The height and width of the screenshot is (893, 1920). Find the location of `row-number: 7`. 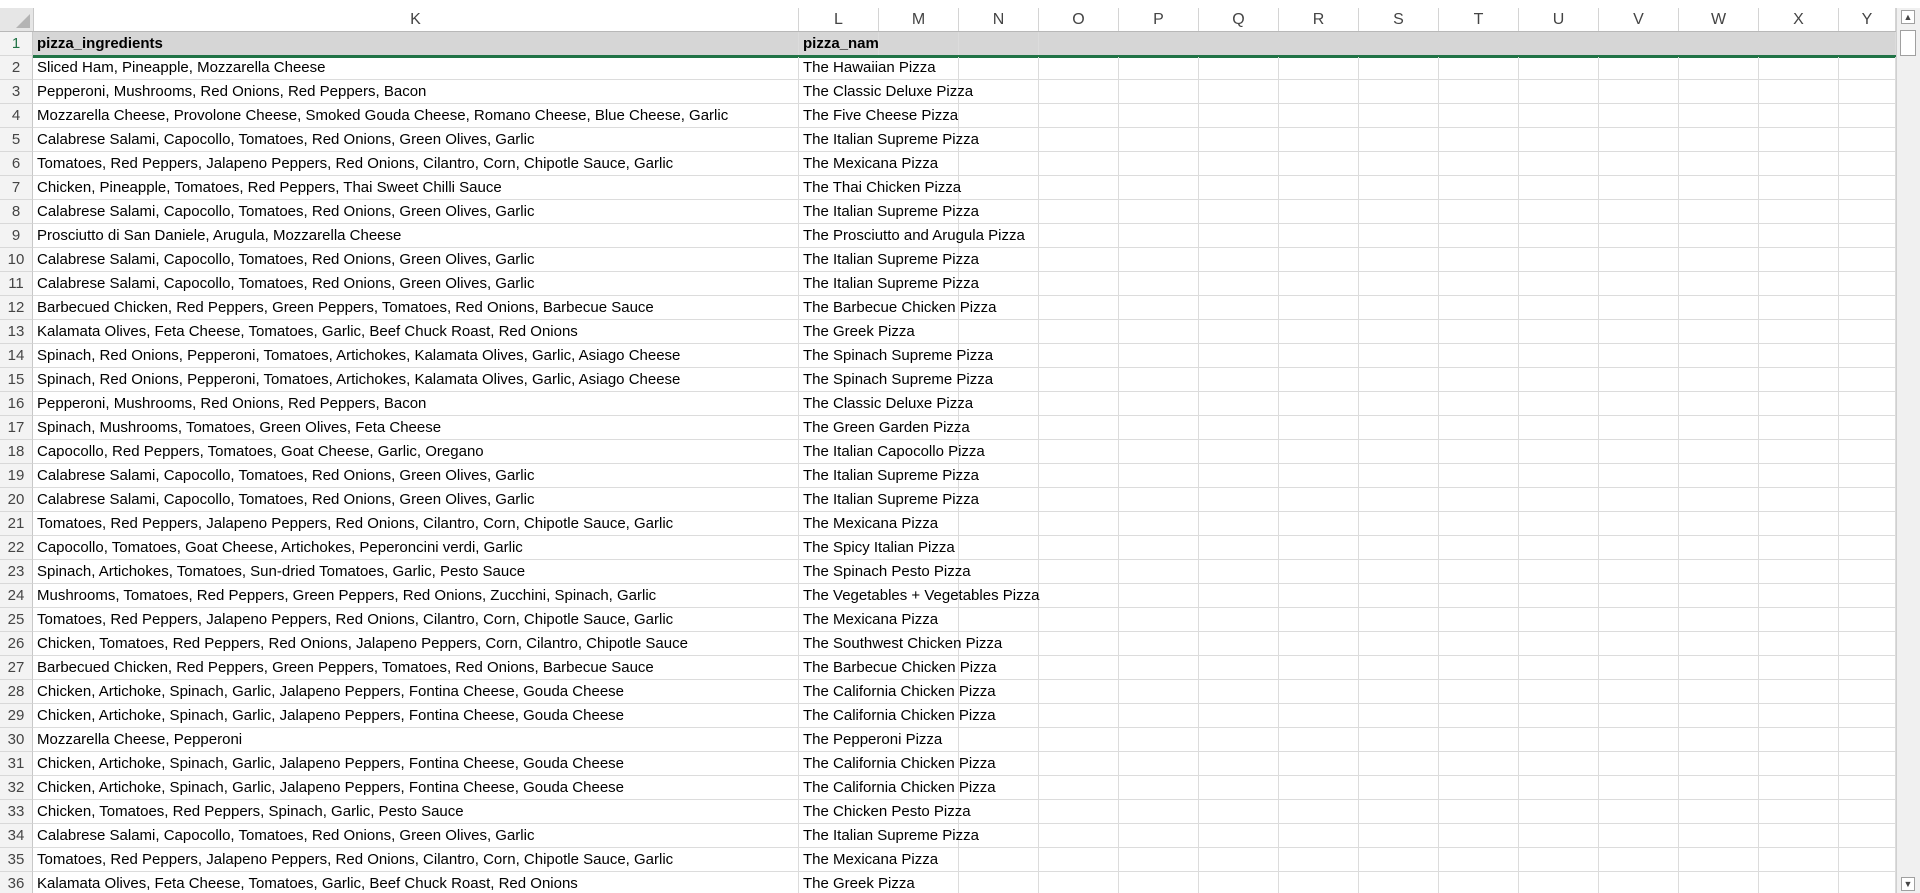

row-number: 7 is located at coordinates (16, 188).